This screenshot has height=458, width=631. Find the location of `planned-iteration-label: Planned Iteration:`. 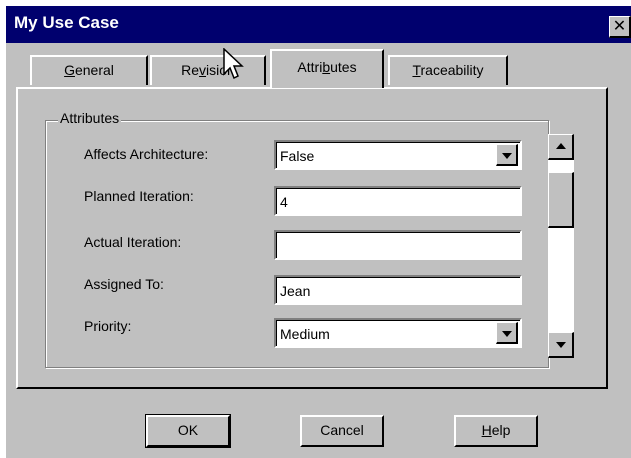

planned-iteration-label: Planned Iteration: is located at coordinates (139, 196).